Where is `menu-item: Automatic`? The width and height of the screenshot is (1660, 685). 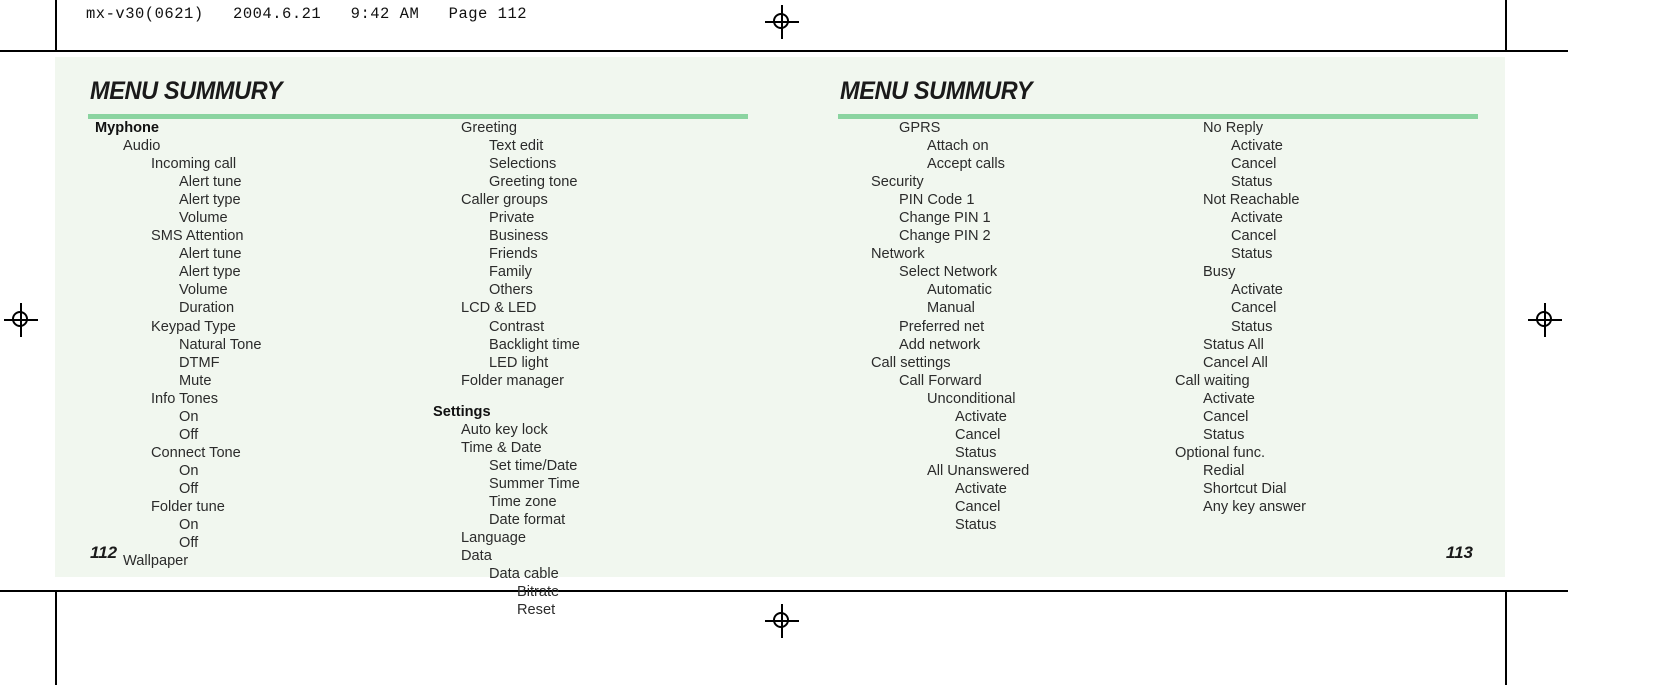 menu-item: Automatic is located at coordinates (959, 290).